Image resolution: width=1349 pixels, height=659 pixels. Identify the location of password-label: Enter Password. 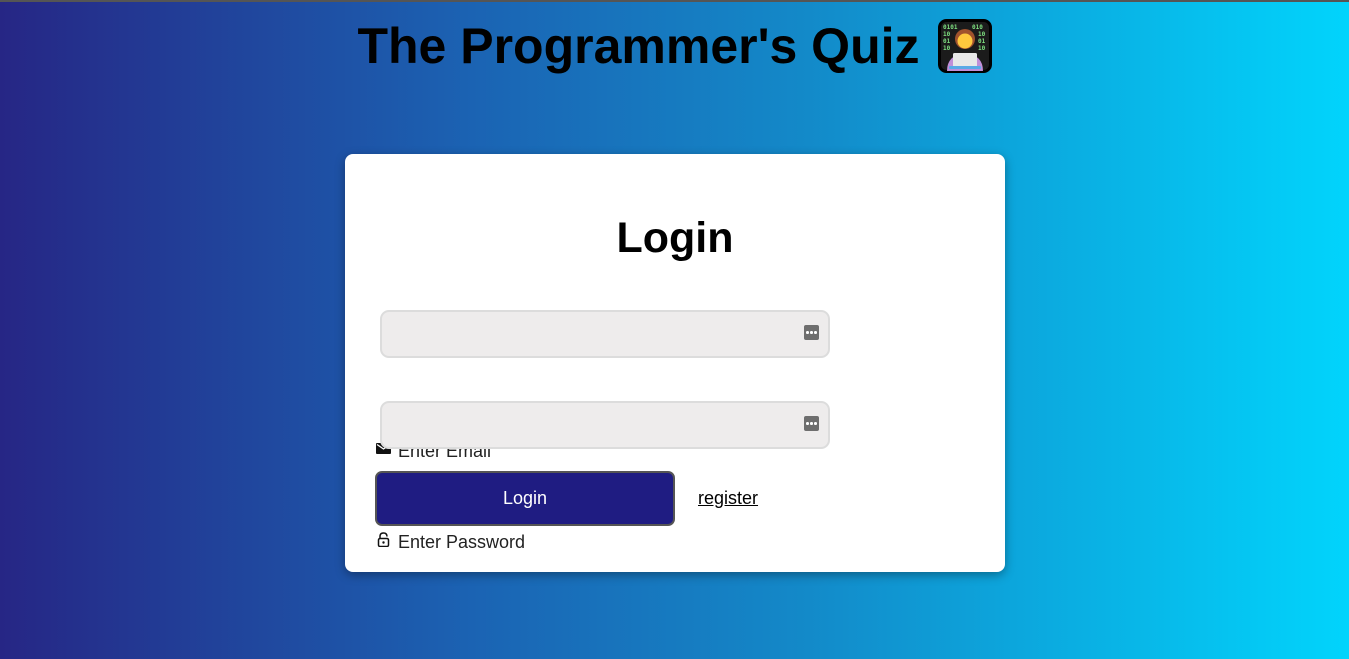
(450, 542).